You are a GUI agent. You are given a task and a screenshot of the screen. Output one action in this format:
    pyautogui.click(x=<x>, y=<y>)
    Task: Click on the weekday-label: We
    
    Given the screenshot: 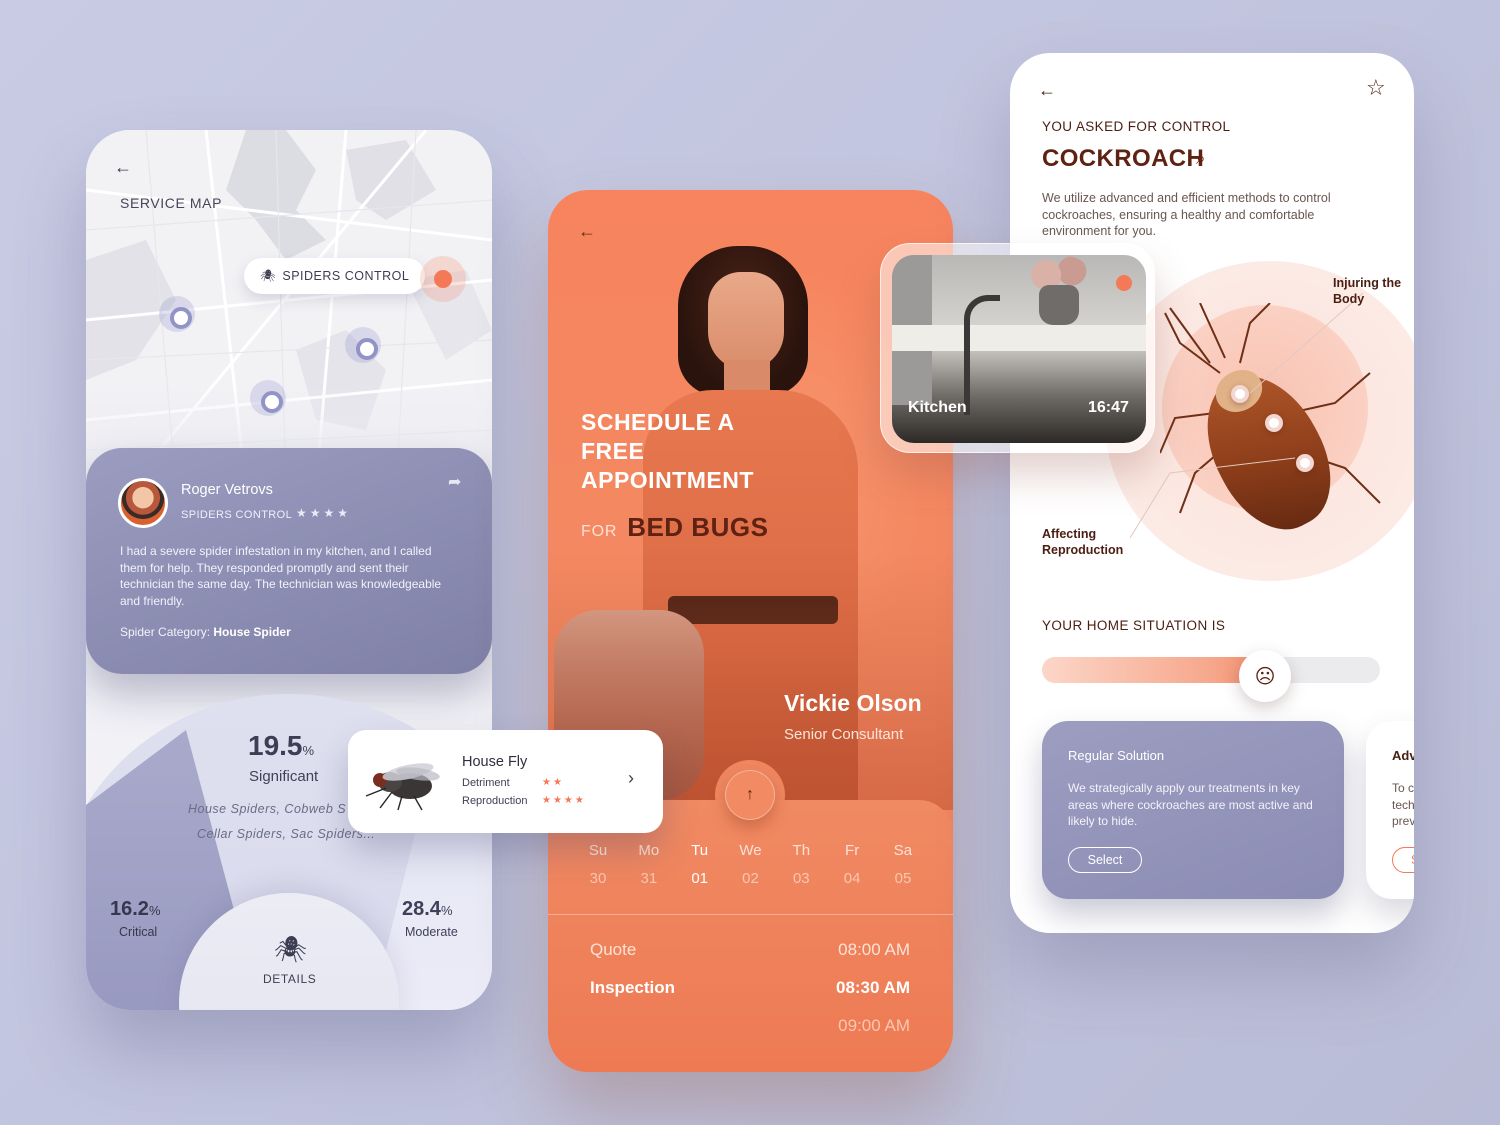 What is the action you would take?
    pyautogui.click(x=750, y=850)
    